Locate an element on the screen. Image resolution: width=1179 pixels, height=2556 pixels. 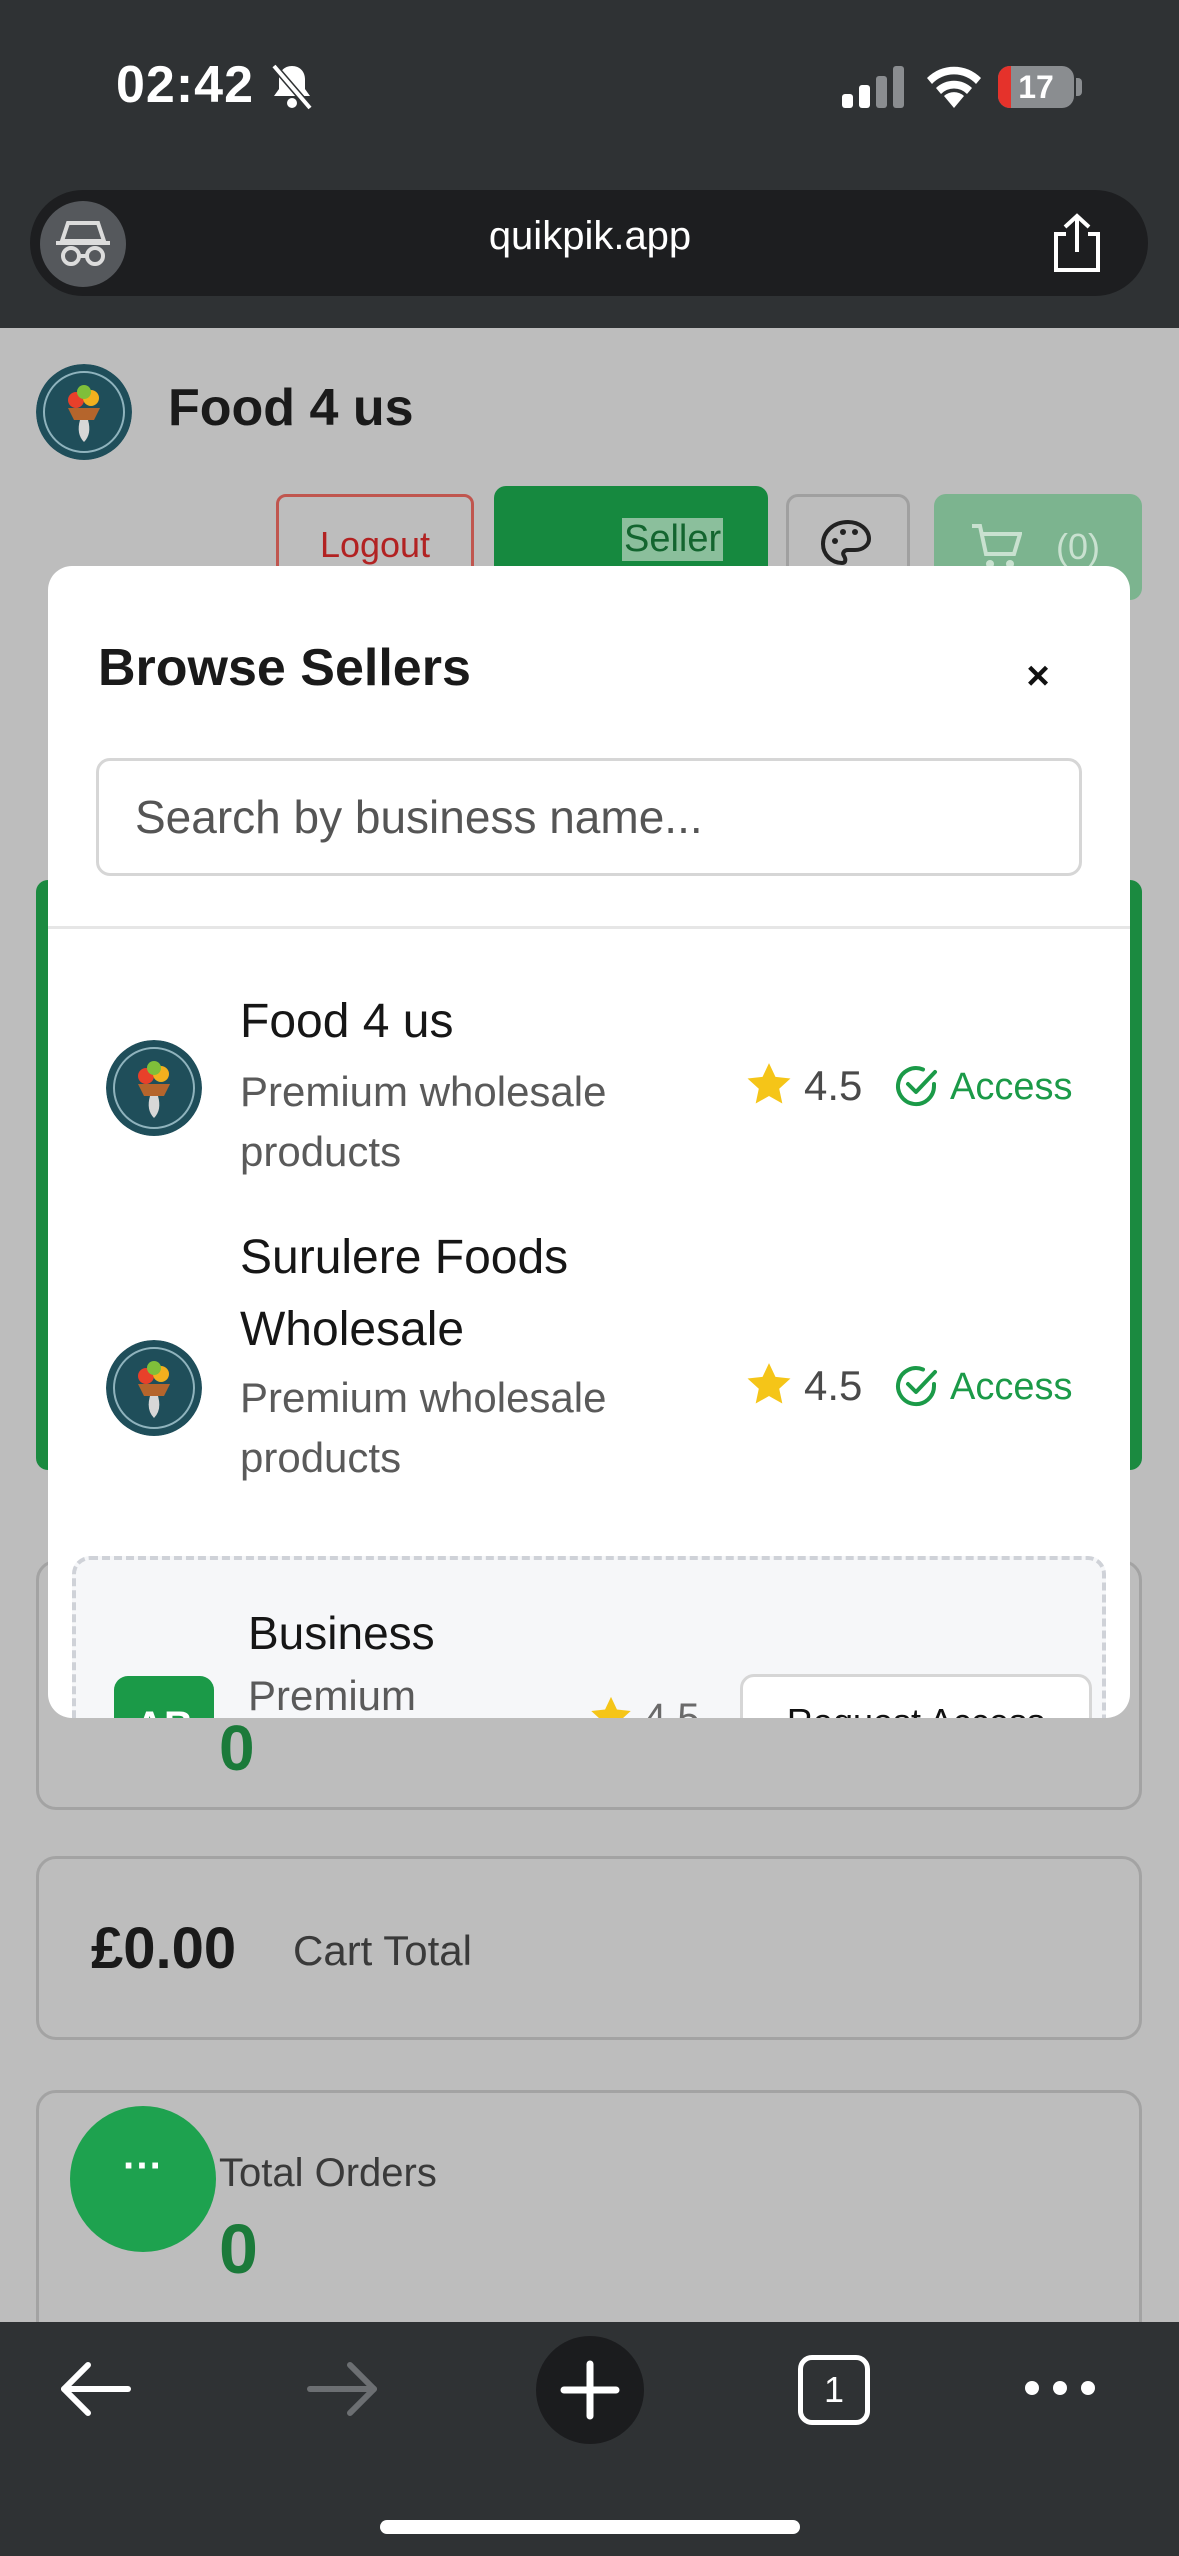
seller-name: Surulere Foods is located at coordinates (404, 1257).